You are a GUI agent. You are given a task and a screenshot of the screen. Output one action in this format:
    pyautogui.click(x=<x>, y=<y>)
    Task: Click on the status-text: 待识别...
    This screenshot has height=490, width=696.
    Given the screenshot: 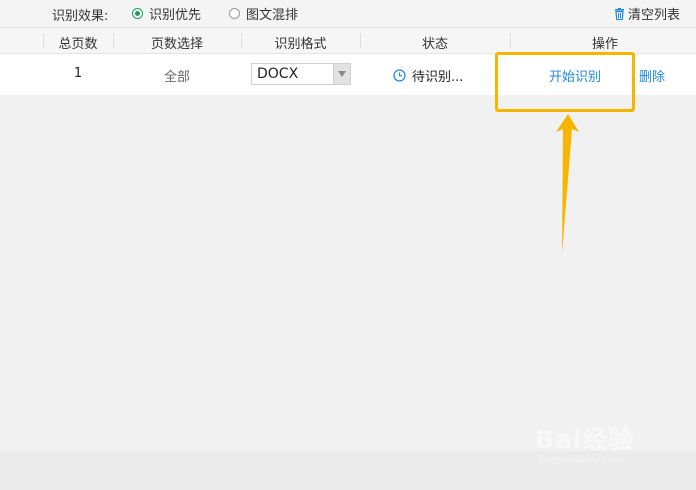 What is the action you would take?
    pyautogui.click(x=438, y=77)
    